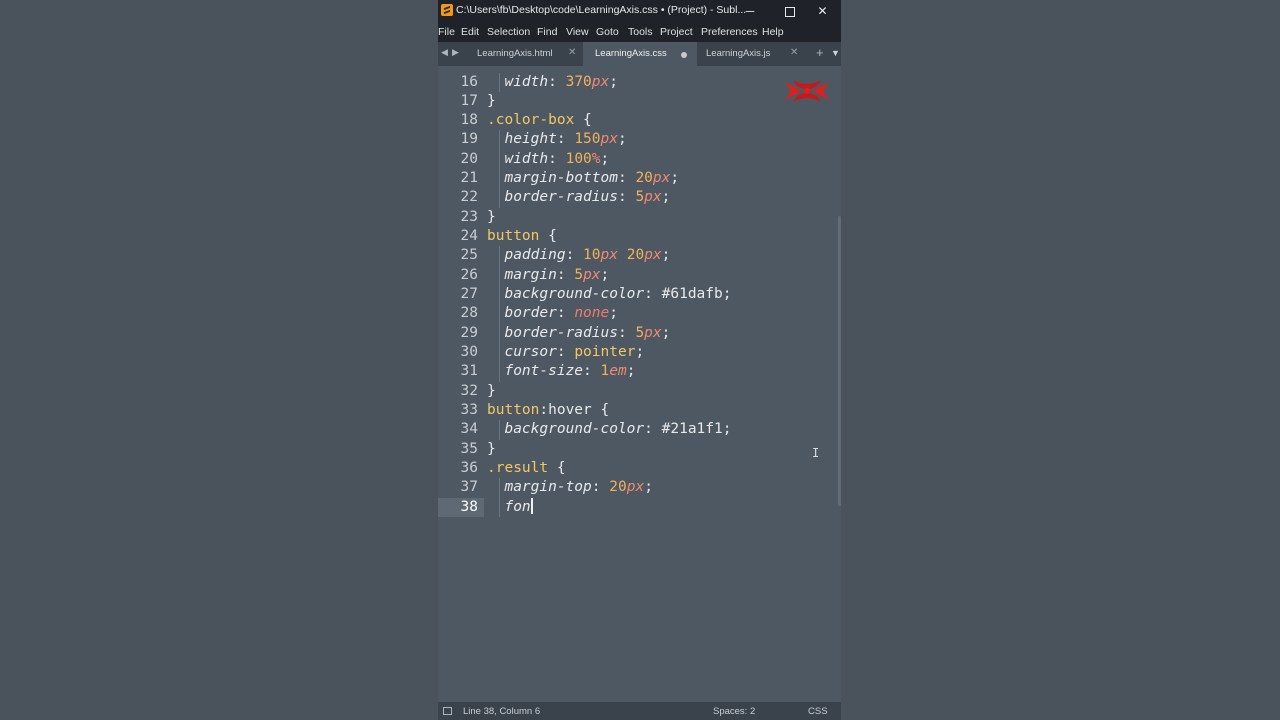  Describe the element at coordinates (639, 333) in the screenshot. I see `code-line: 29 border-radius: 5px;` at that location.